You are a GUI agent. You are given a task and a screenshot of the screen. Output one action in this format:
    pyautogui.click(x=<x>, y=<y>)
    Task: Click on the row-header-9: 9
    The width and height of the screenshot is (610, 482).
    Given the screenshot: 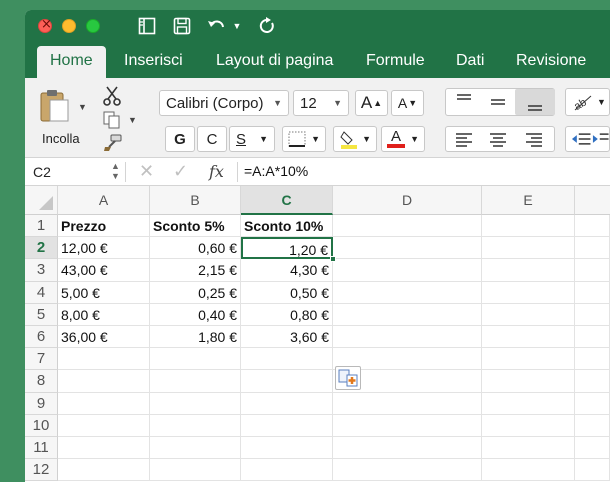 What is the action you would take?
    pyautogui.click(x=41, y=403)
    